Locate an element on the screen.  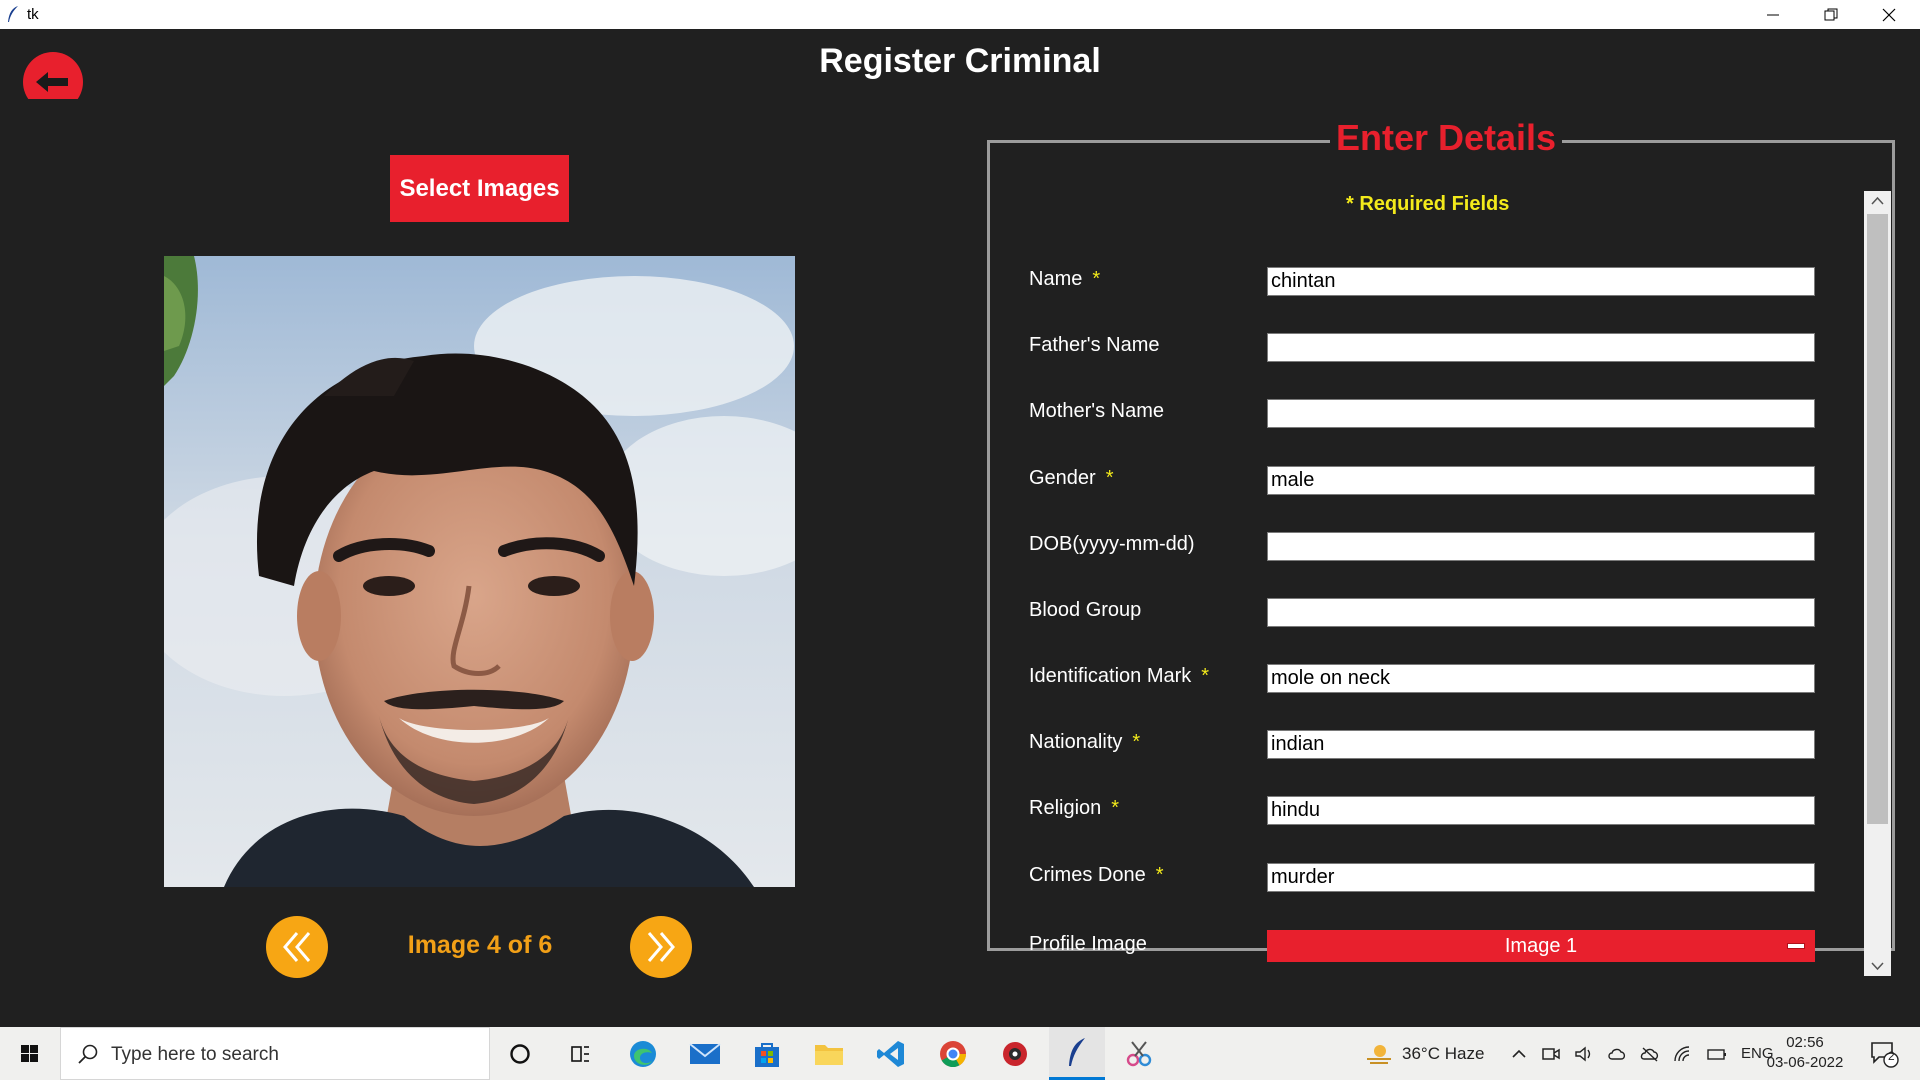
mail-envelope-icon is located at coordinates (705, 1053).